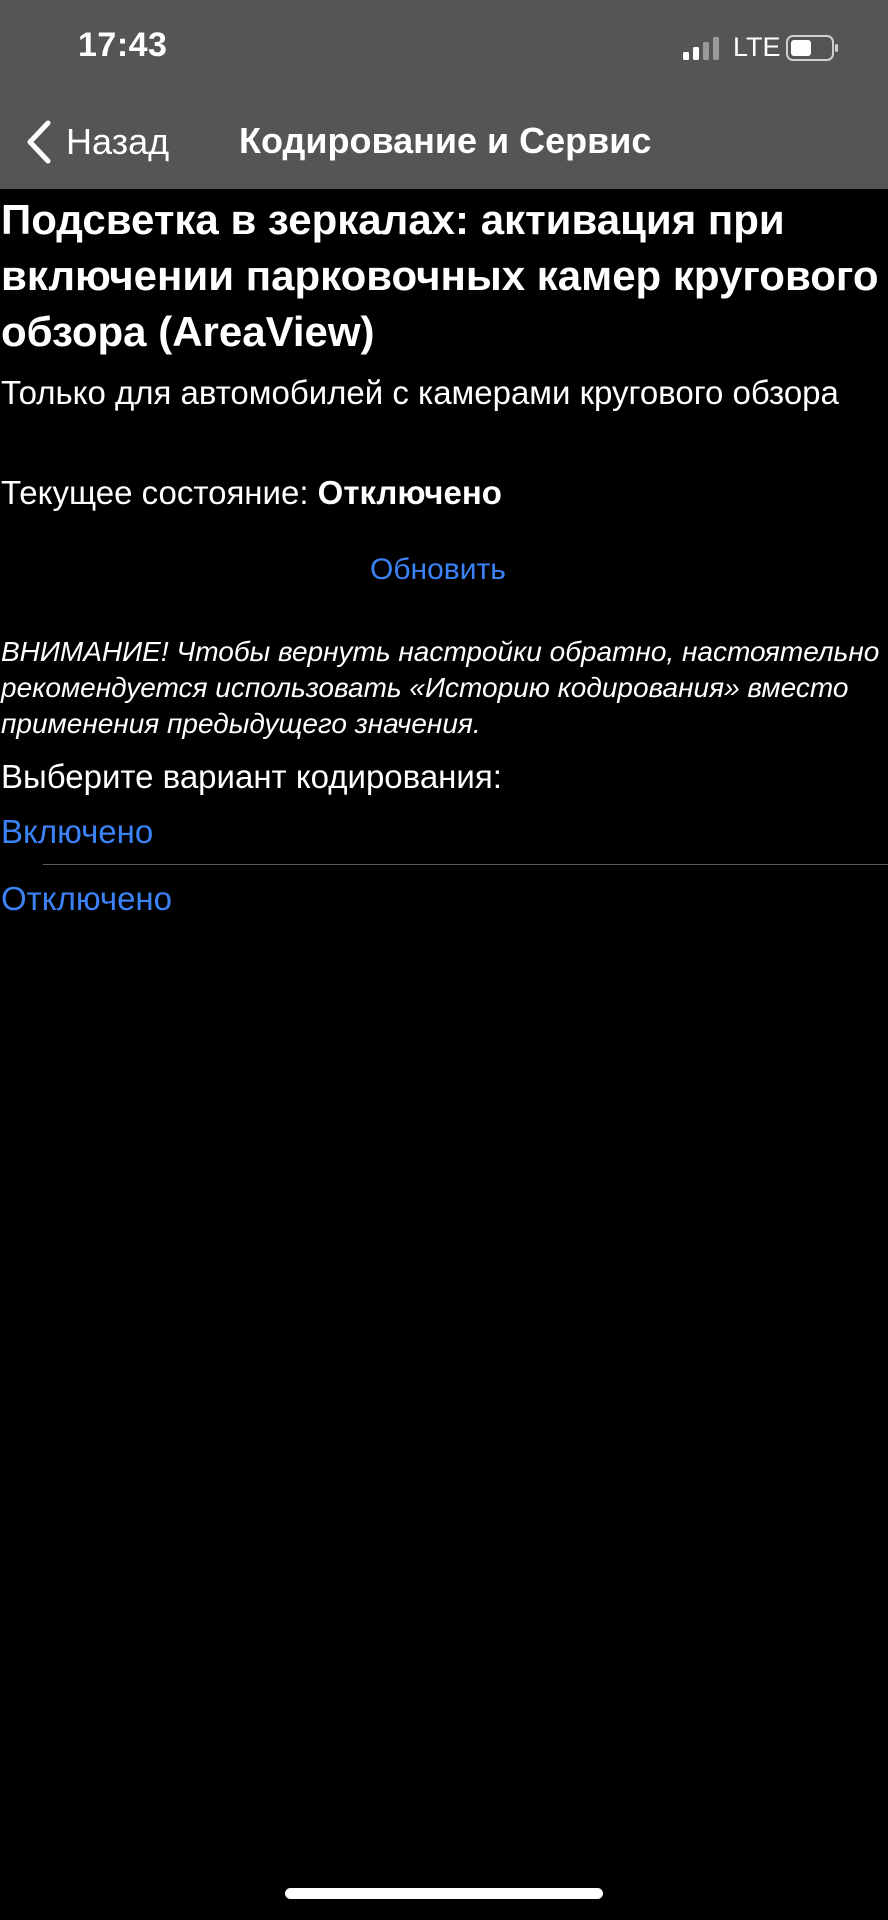  I want to click on option-enabled: Включено, so click(77, 832).